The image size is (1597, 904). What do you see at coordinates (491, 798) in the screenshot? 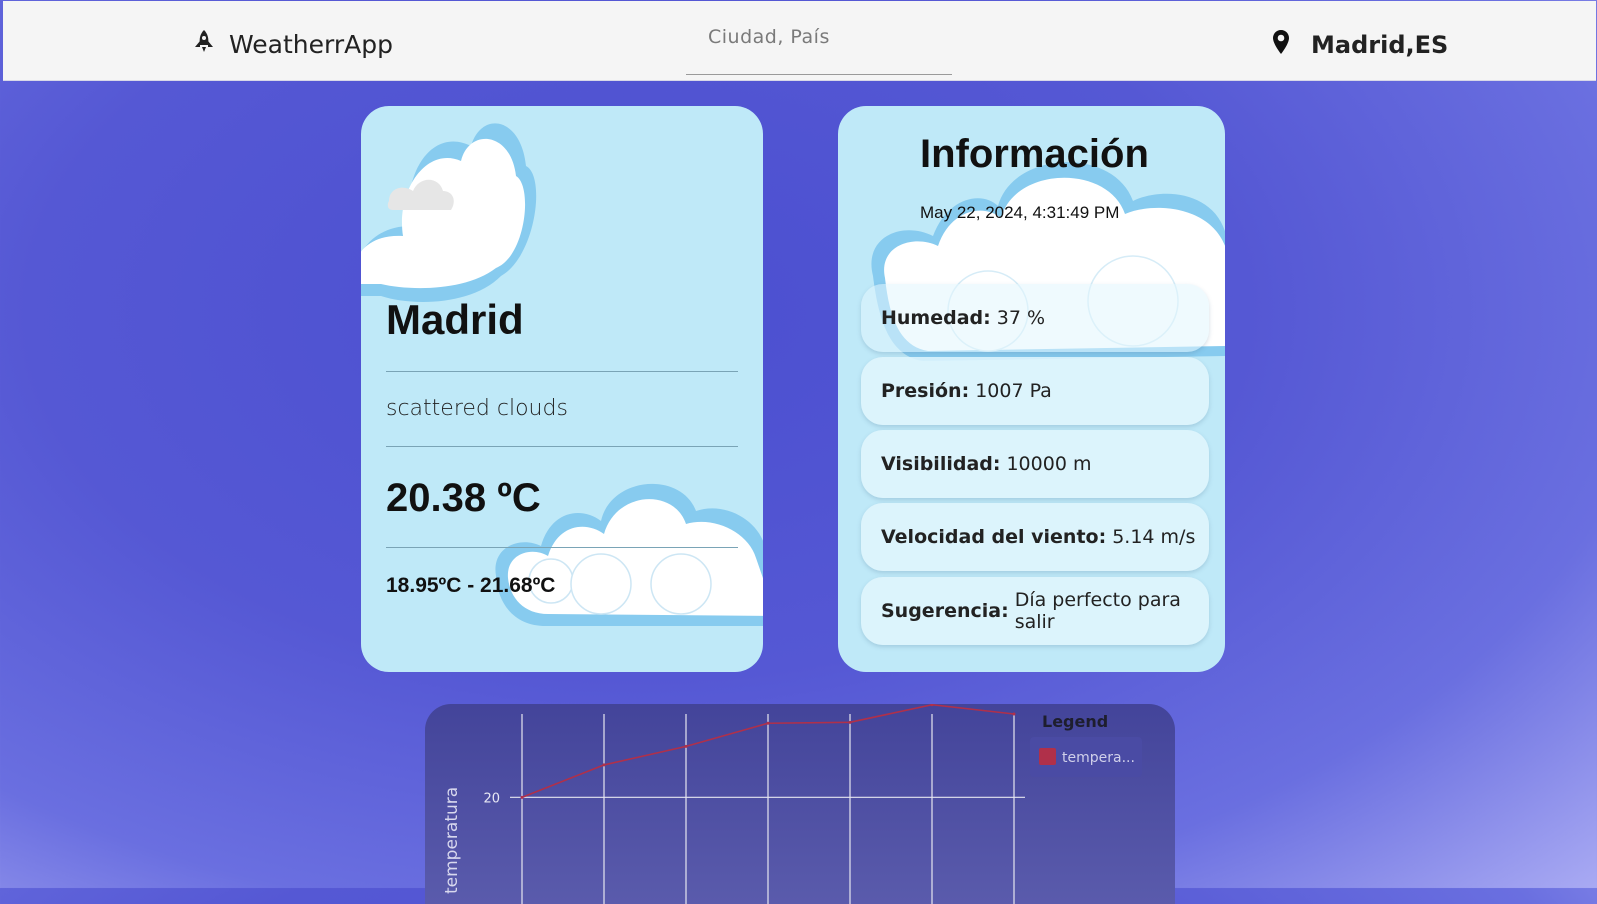
I see `y-tick-label: 20` at bounding box center [491, 798].